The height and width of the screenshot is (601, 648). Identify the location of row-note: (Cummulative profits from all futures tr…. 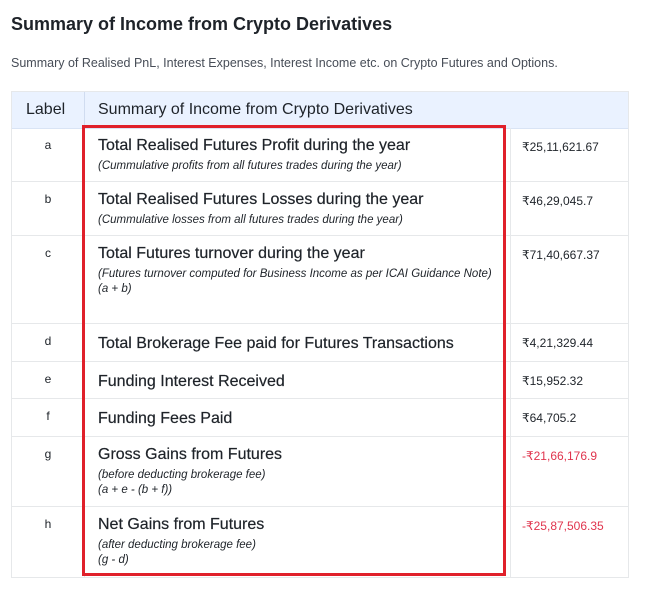
(250, 166).